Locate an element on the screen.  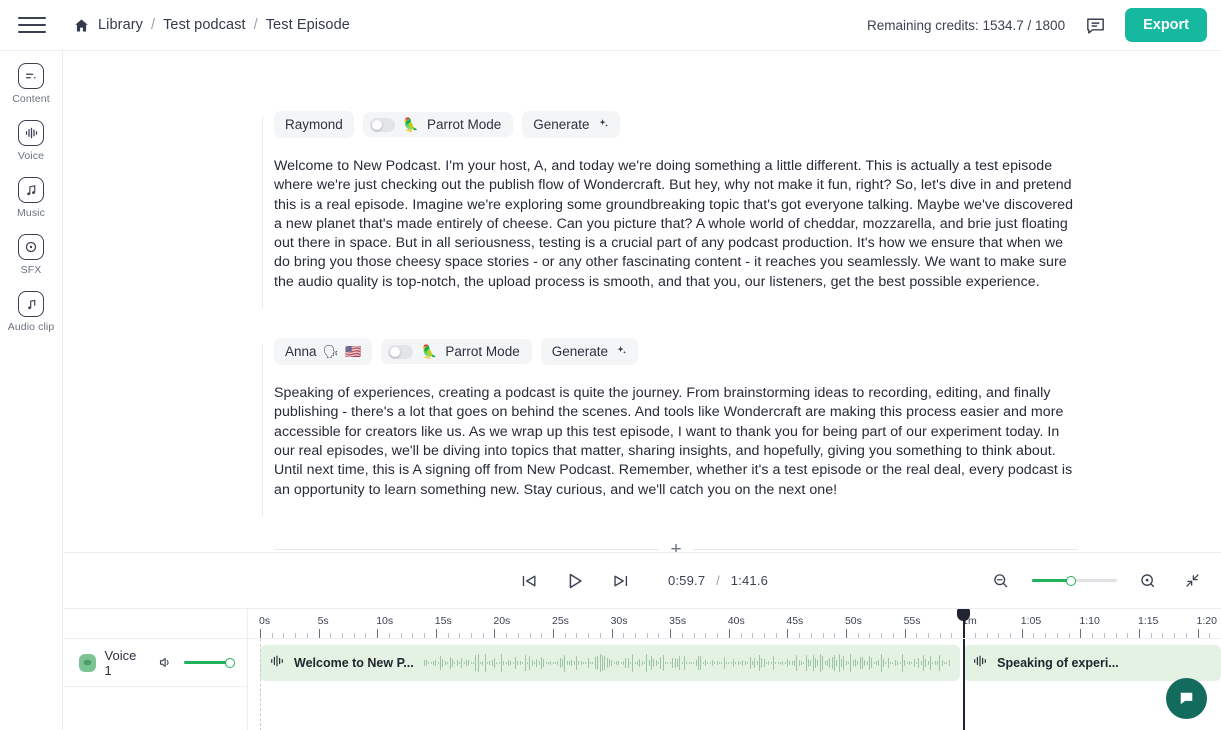
play-icon is located at coordinates (575, 581).